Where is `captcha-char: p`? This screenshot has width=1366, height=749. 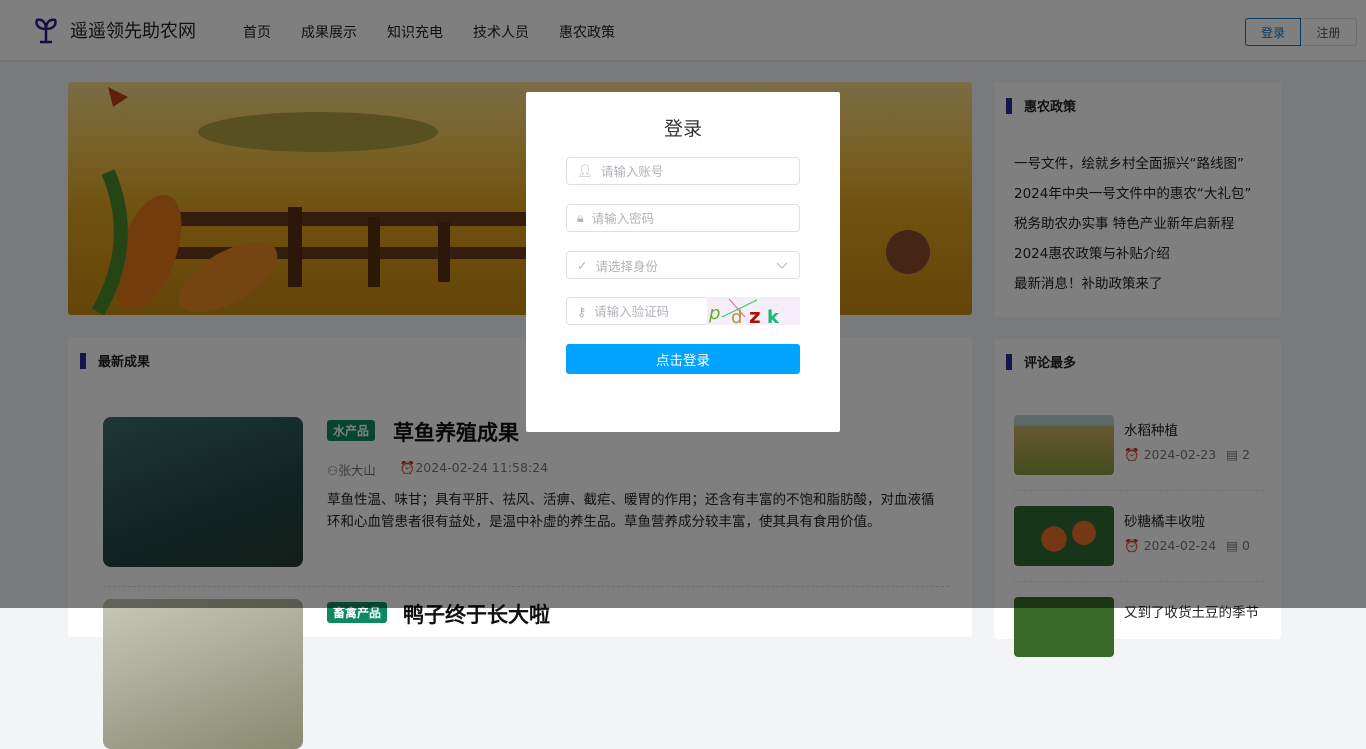 captcha-char: p is located at coordinates (714, 313).